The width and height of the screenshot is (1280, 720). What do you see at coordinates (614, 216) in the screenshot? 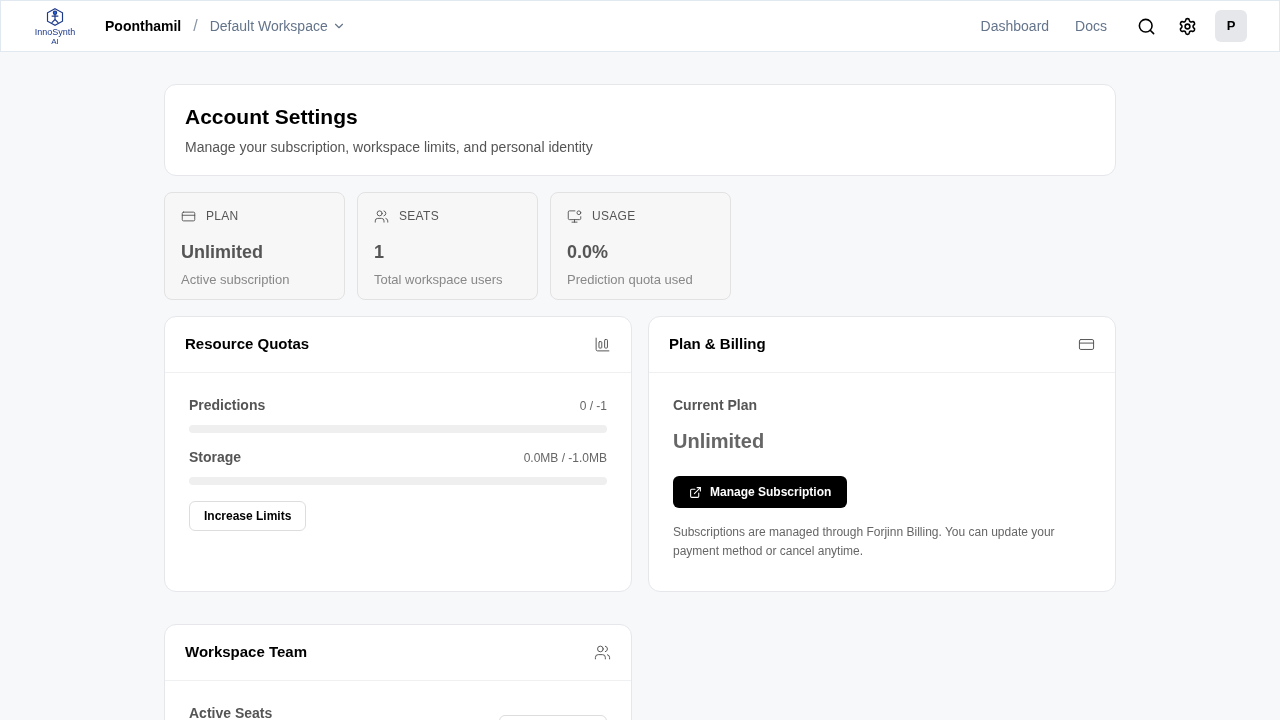
I see `stat-label: USAGE` at bounding box center [614, 216].